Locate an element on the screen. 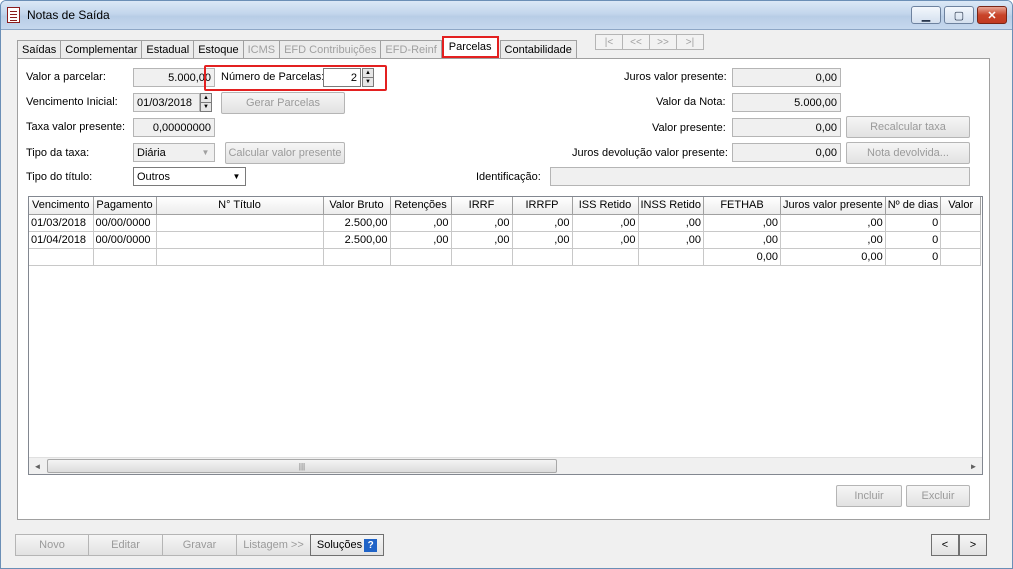 Image resolution: width=1013 pixels, height=569 pixels. horizontal-scrollbar: ◄ ||| ► is located at coordinates (505, 465).